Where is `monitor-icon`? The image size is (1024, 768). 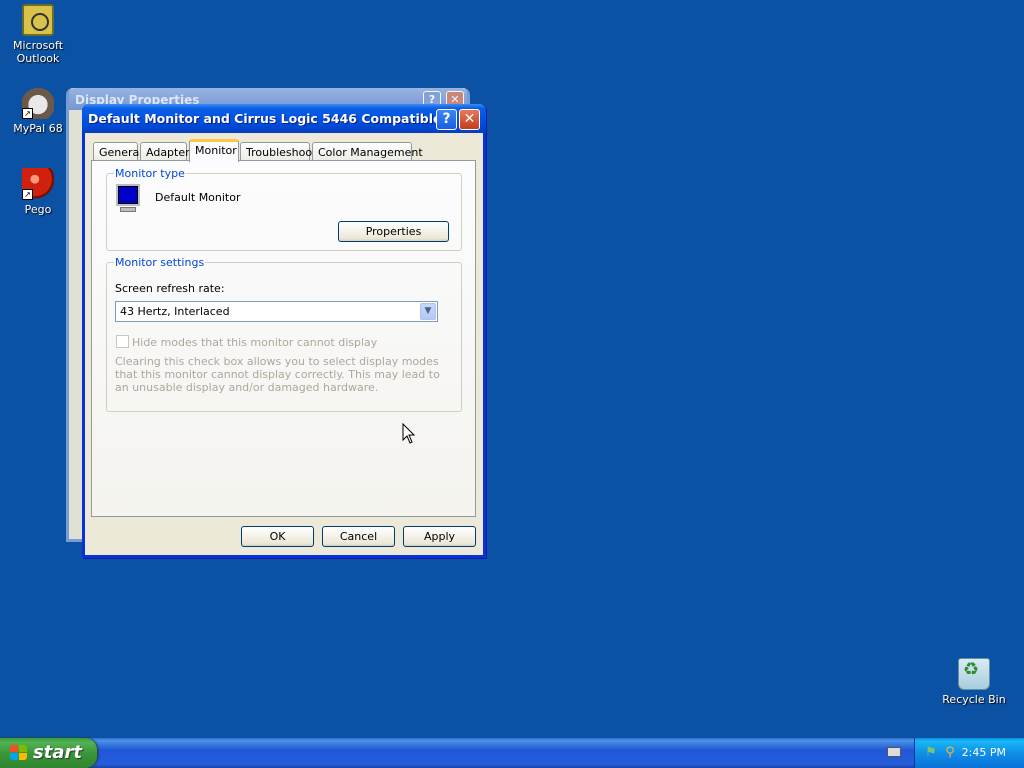 monitor-icon is located at coordinates (128, 200).